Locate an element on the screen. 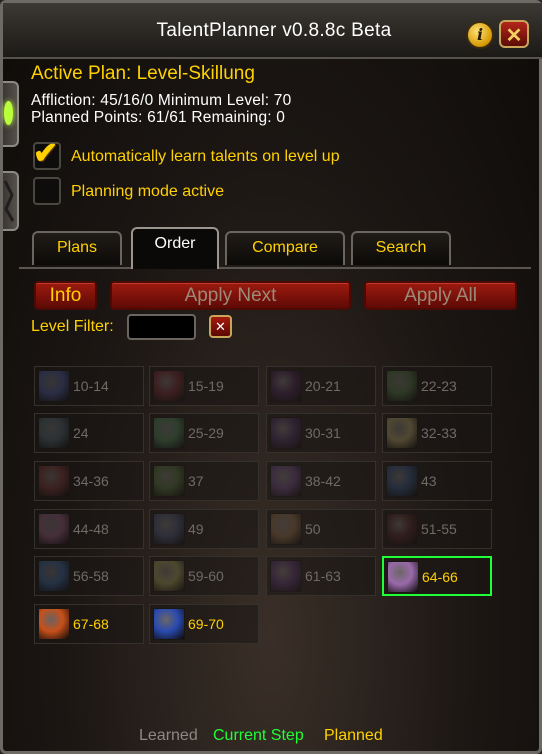  talent-step-37: 37 is located at coordinates (204, 481).